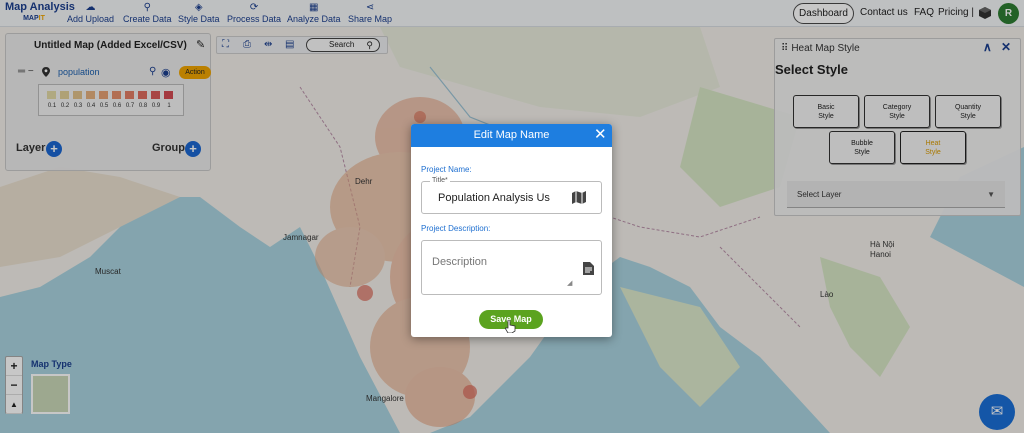 The height and width of the screenshot is (433, 1024). What do you see at coordinates (505, 198) in the screenshot?
I see `title-input: Population Analysis Us` at bounding box center [505, 198].